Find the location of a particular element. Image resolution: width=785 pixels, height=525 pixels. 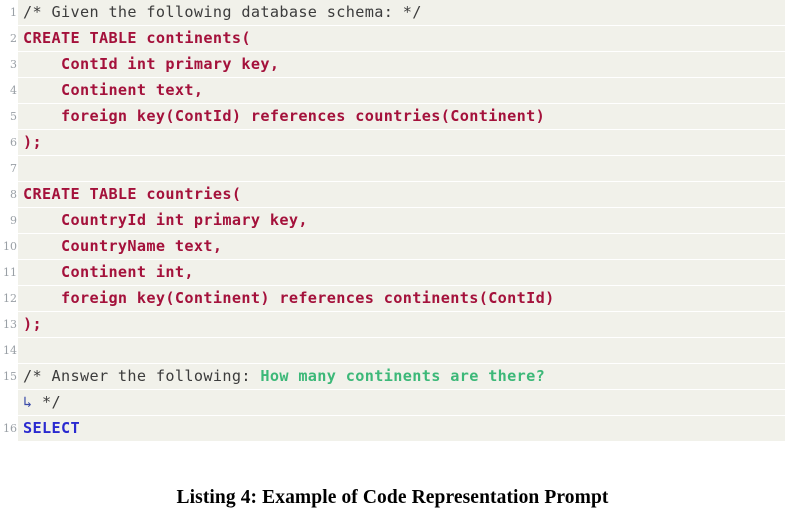

code-line-content: Continent int, is located at coordinates (401, 273).